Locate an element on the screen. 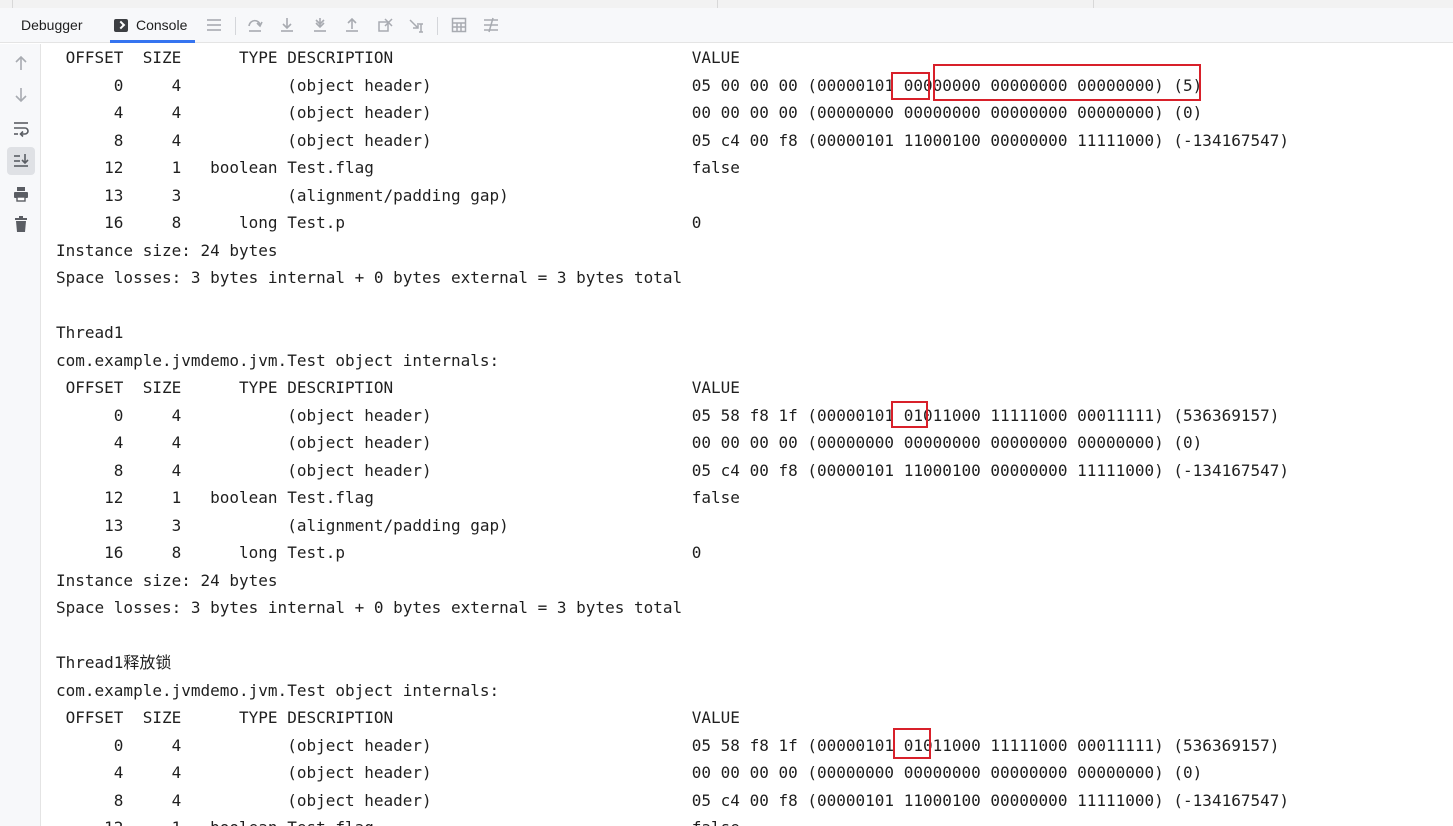 The height and width of the screenshot is (826, 1453). tab-console: Console is located at coordinates (153, 25).